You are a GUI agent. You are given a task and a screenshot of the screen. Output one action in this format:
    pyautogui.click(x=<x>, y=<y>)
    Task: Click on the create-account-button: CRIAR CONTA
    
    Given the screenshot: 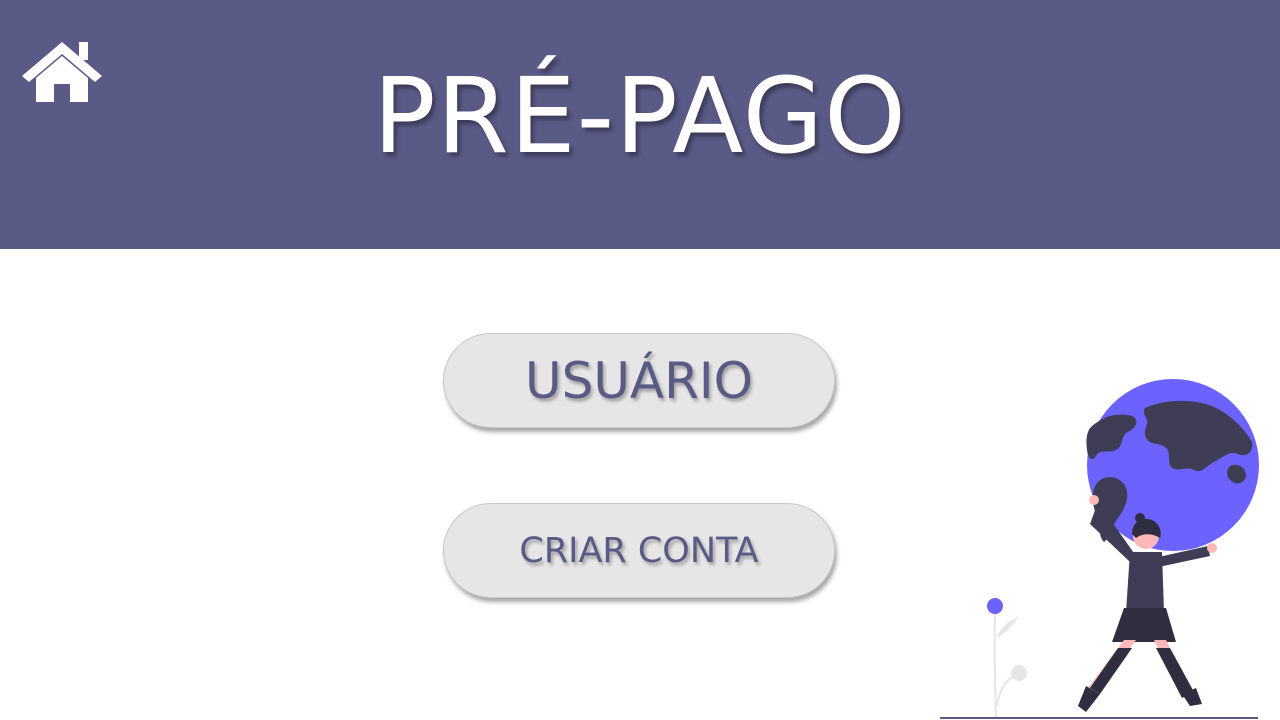 What is the action you would take?
    pyautogui.click(x=639, y=550)
    